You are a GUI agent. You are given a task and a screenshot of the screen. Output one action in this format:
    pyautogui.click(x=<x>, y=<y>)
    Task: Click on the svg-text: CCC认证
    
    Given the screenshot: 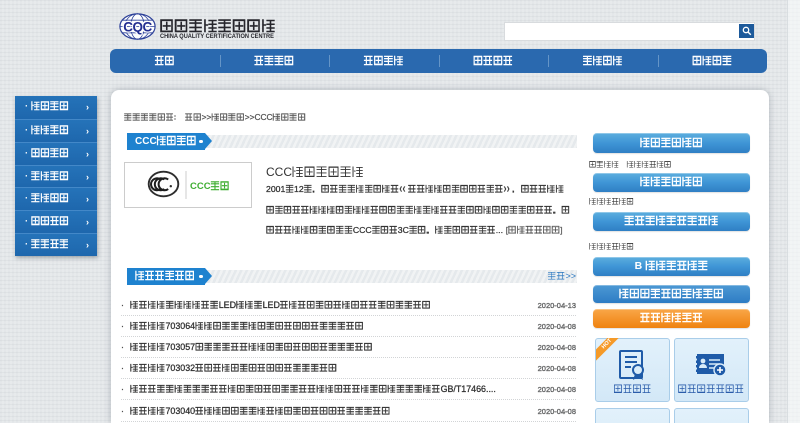 What is the action you would take?
    pyautogui.click(x=210, y=186)
    